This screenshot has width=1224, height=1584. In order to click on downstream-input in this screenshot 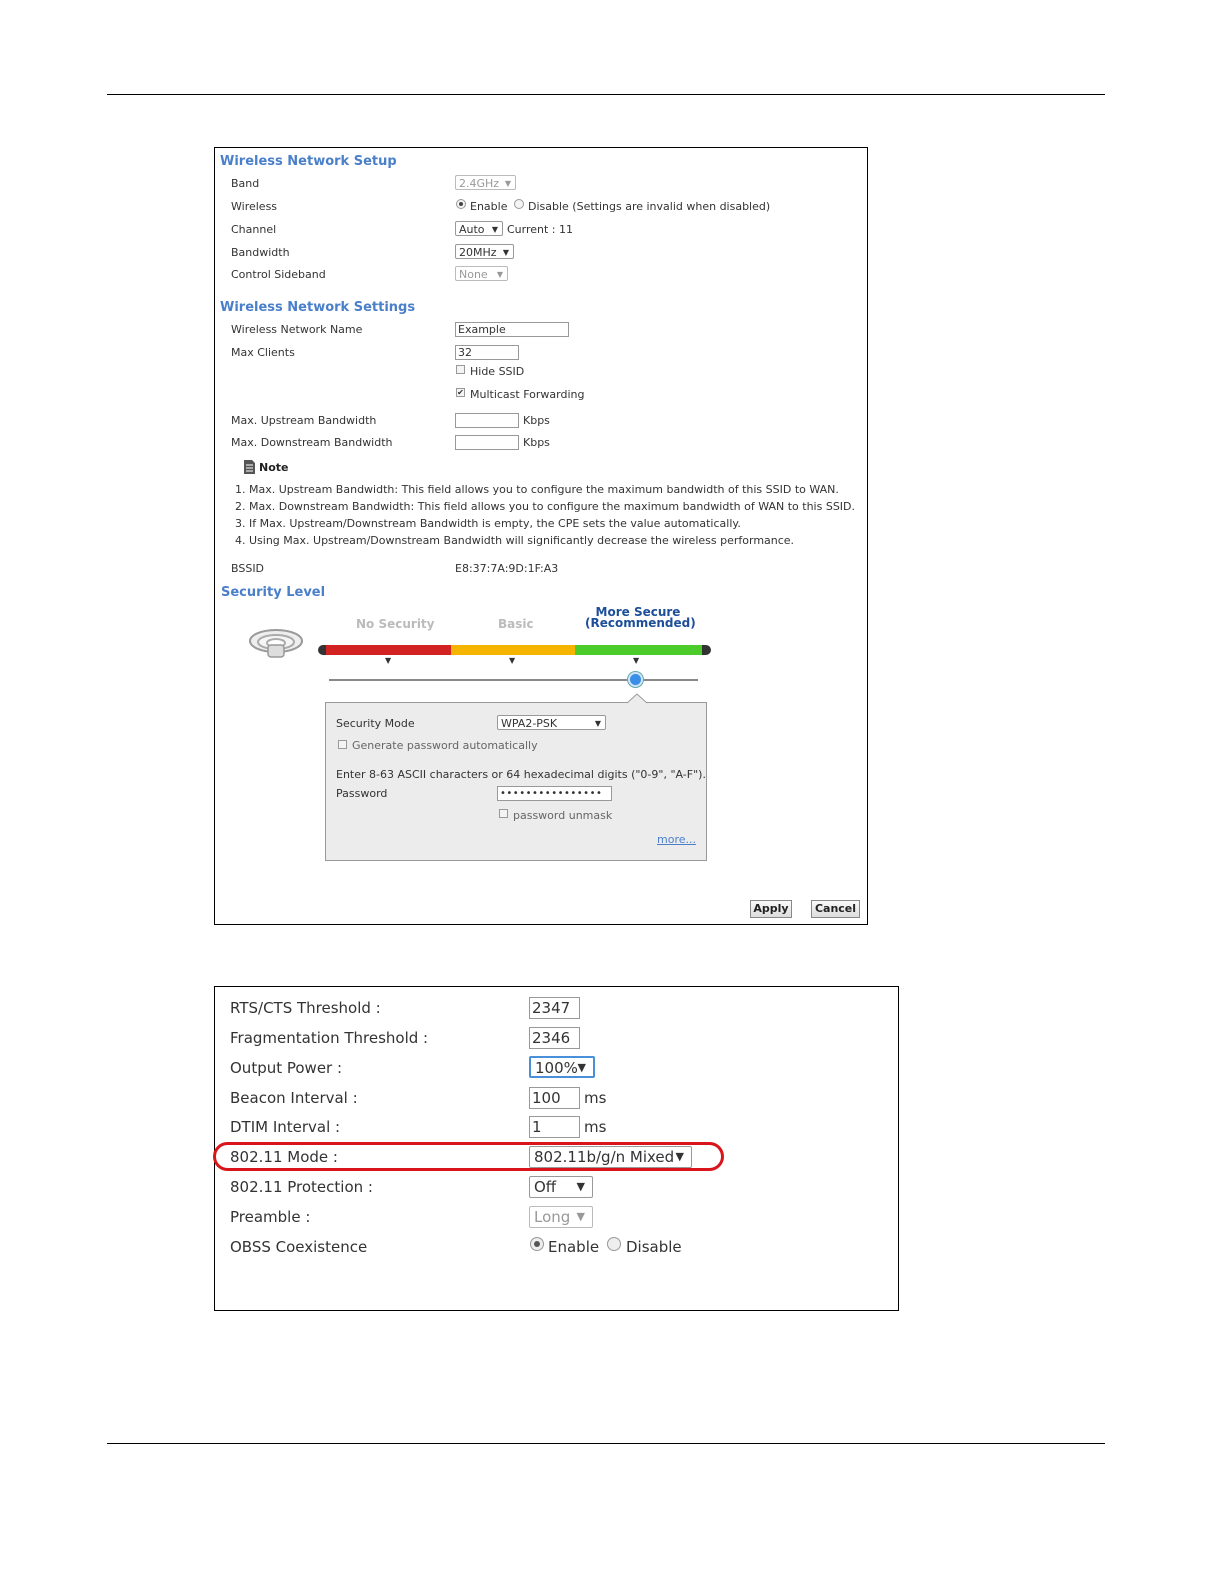, I will do `click(487, 442)`.